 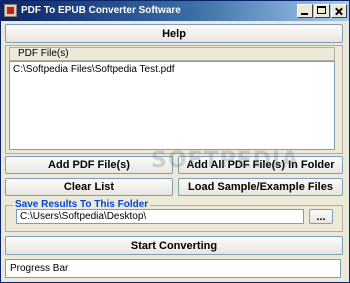 I want to click on progress-label: Progress Bar, so click(x=39, y=268).